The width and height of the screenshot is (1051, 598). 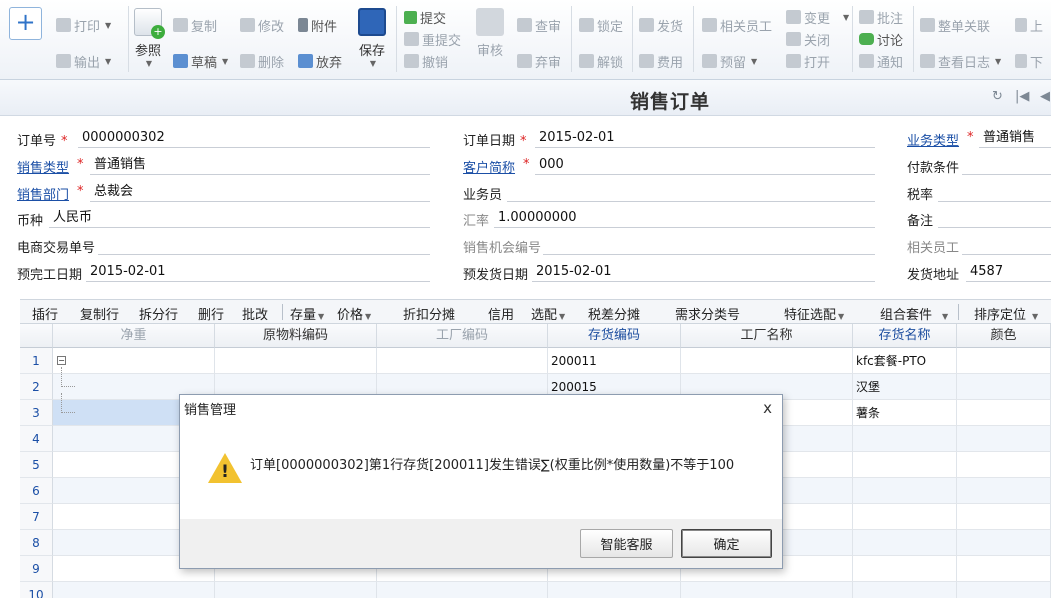 What do you see at coordinates (1008, 272) in the screenshot?
I see `ship-addr-field: 4587` at bounding box center [1008, 272].